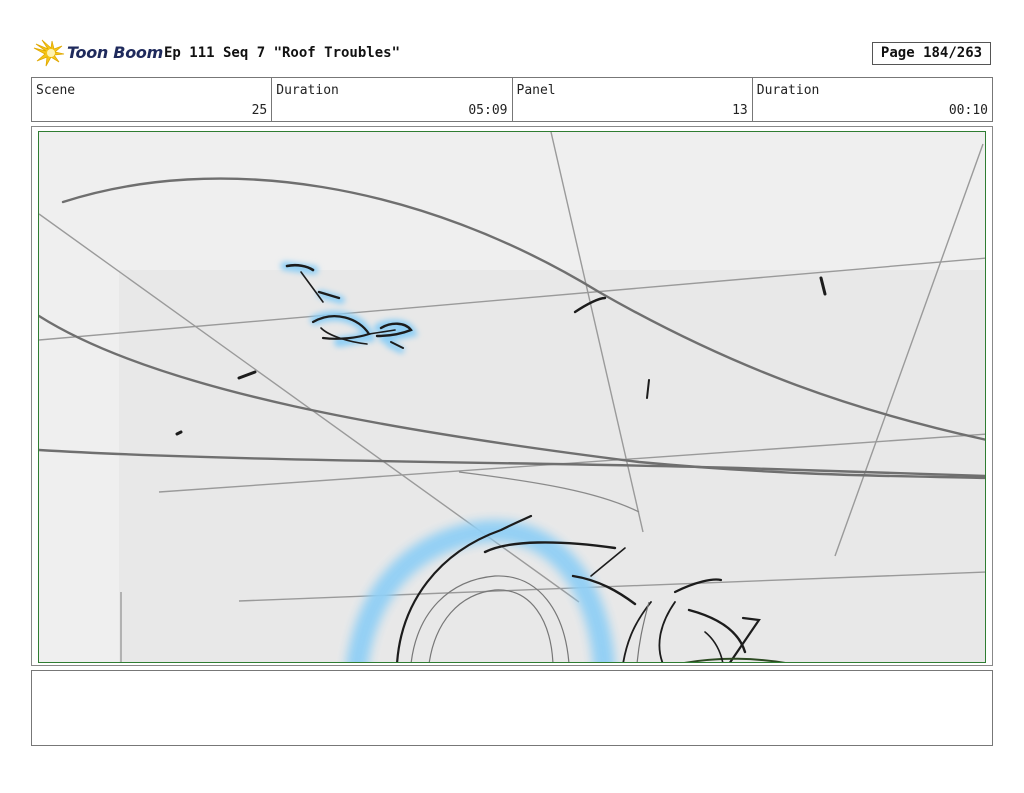 This screenshot has width=1024, height=793. Describe the element at coordinates (392, 99) in the screenshot. I see `scene-duration-cell: Duration 05:09` at that location.